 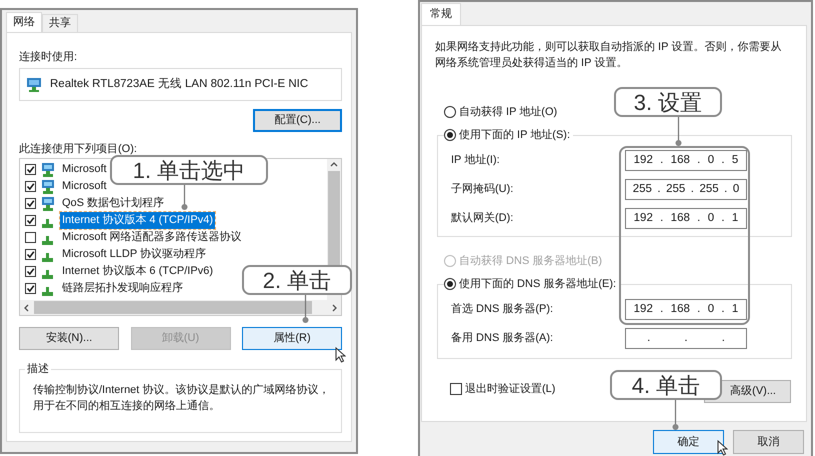 What do you see at coordinates (510, 389) in the screenshot?
I see `checkbox-label: 退出时验证设置(L)` at bounding box center [510, 389].